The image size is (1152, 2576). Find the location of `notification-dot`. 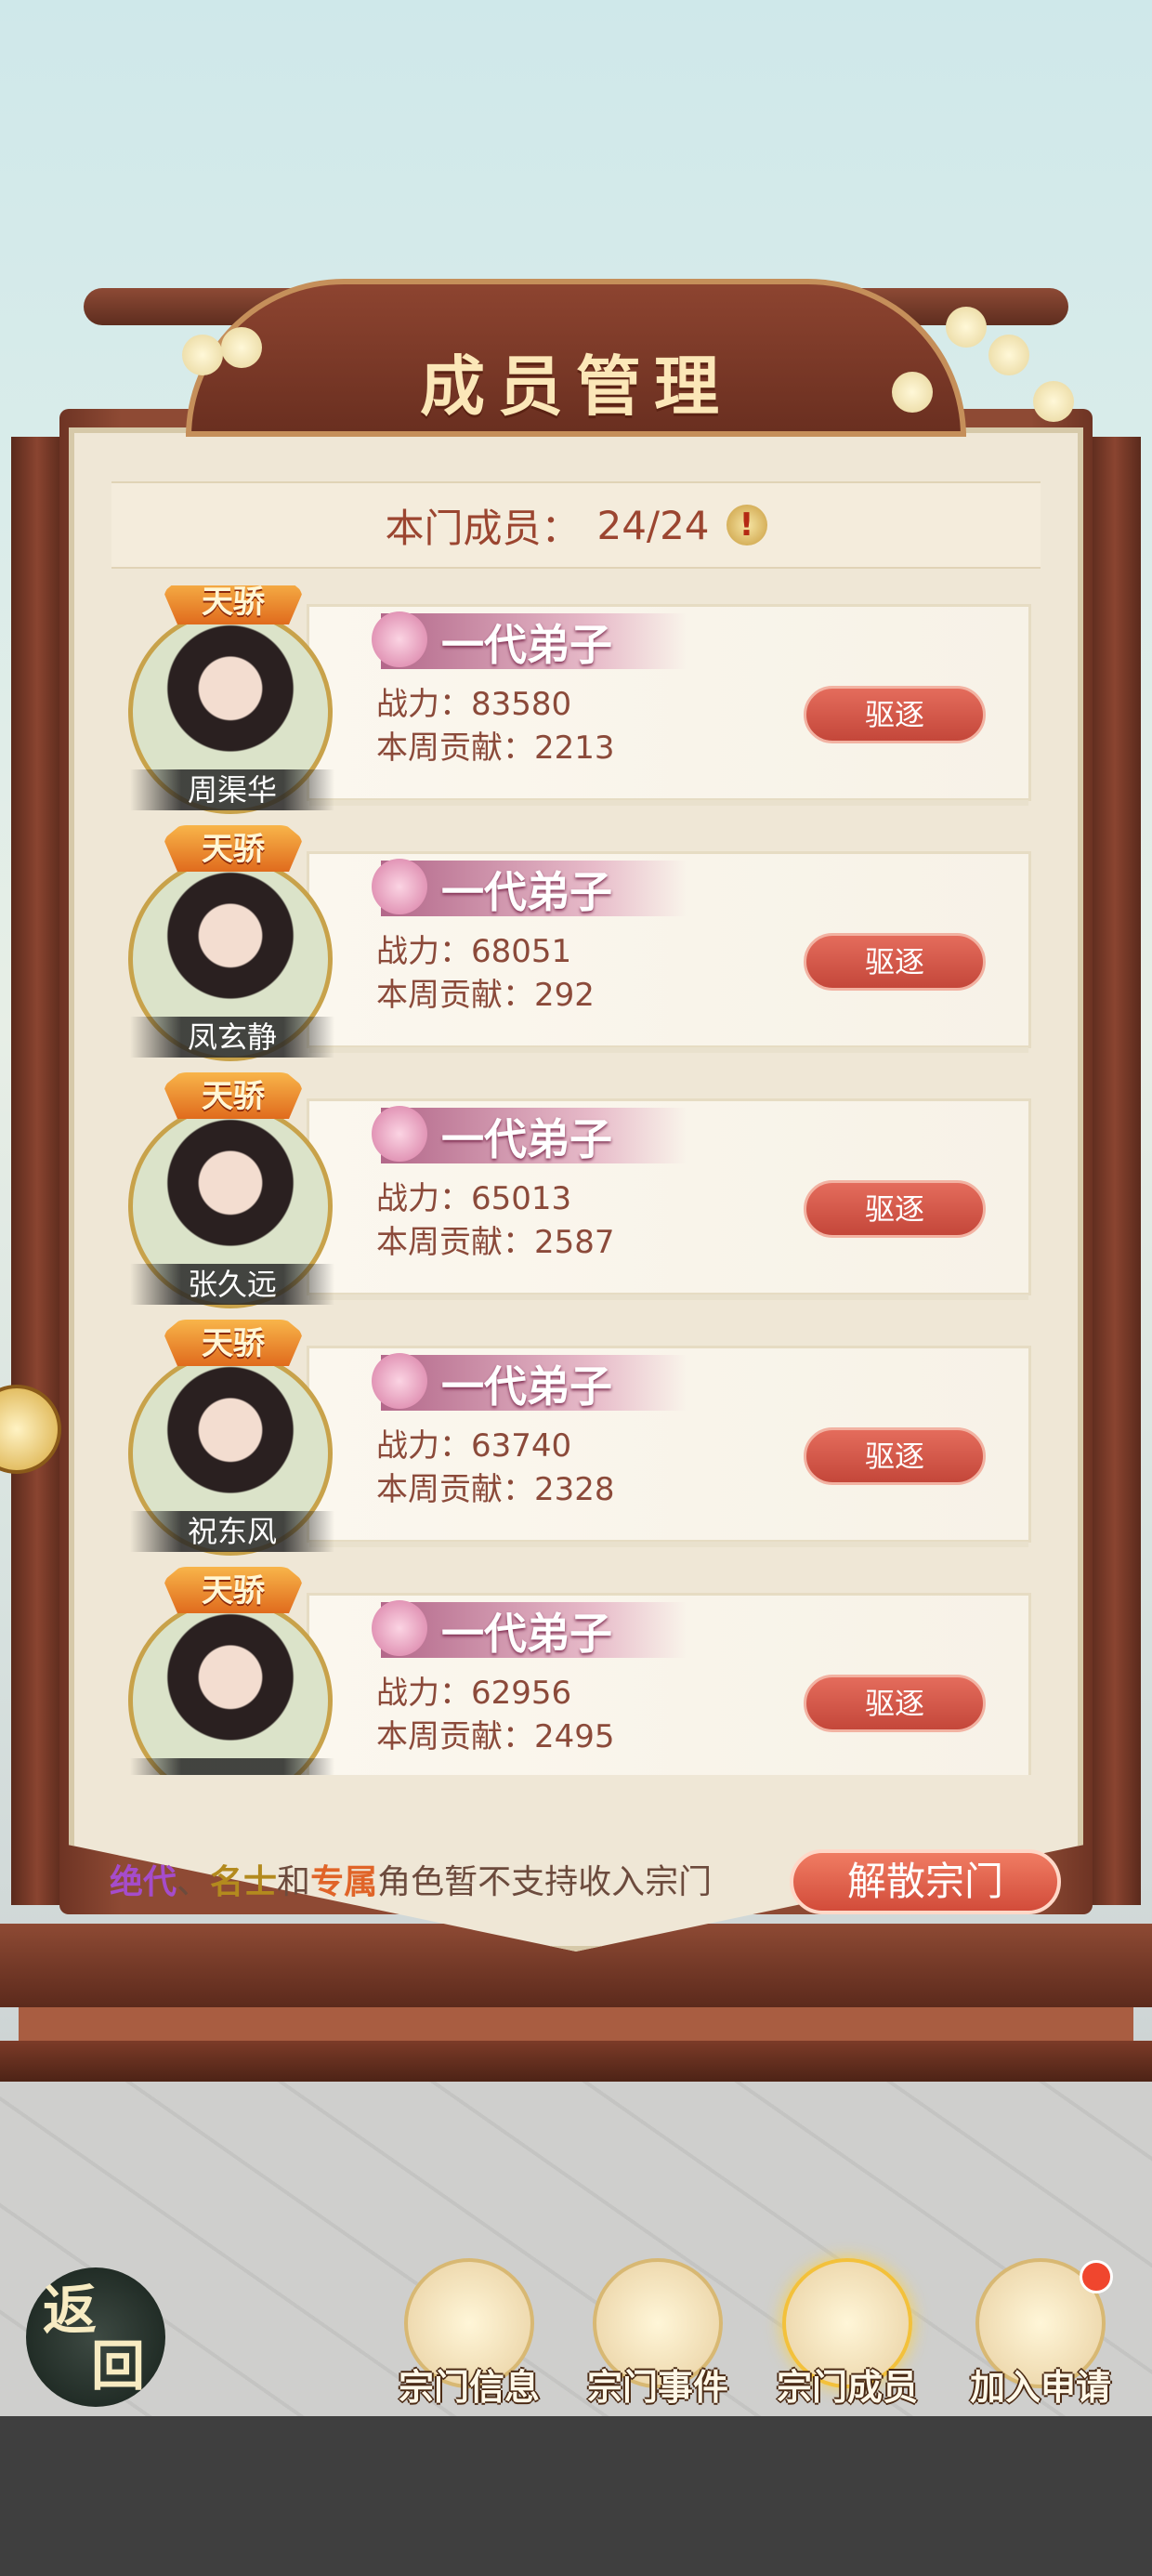

notification-dot is located at coordinates (1096, 2276).